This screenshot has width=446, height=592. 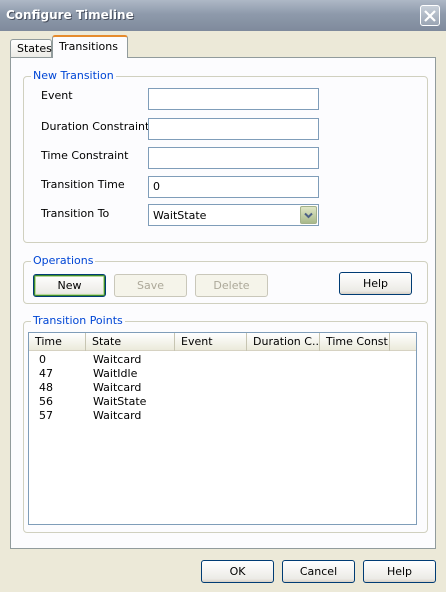 I want to click on tab-transitions: Transitions, so click(x=90, y=46).